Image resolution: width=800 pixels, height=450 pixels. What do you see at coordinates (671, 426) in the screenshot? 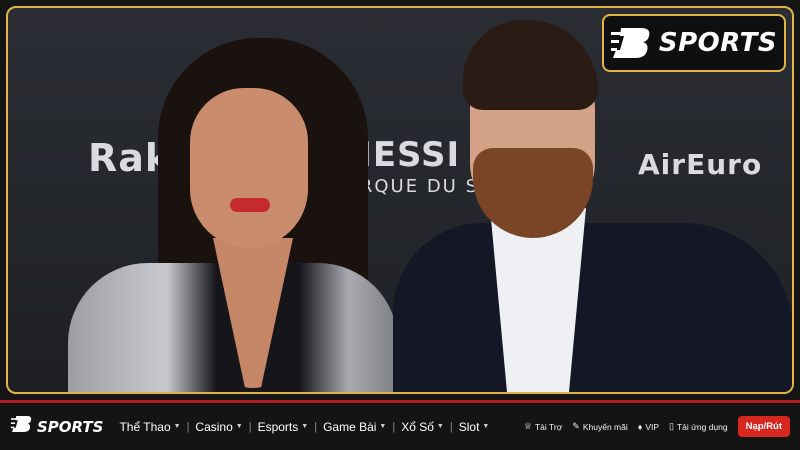
I see `phone-icon: ▯` at bounding box center [671, 426].